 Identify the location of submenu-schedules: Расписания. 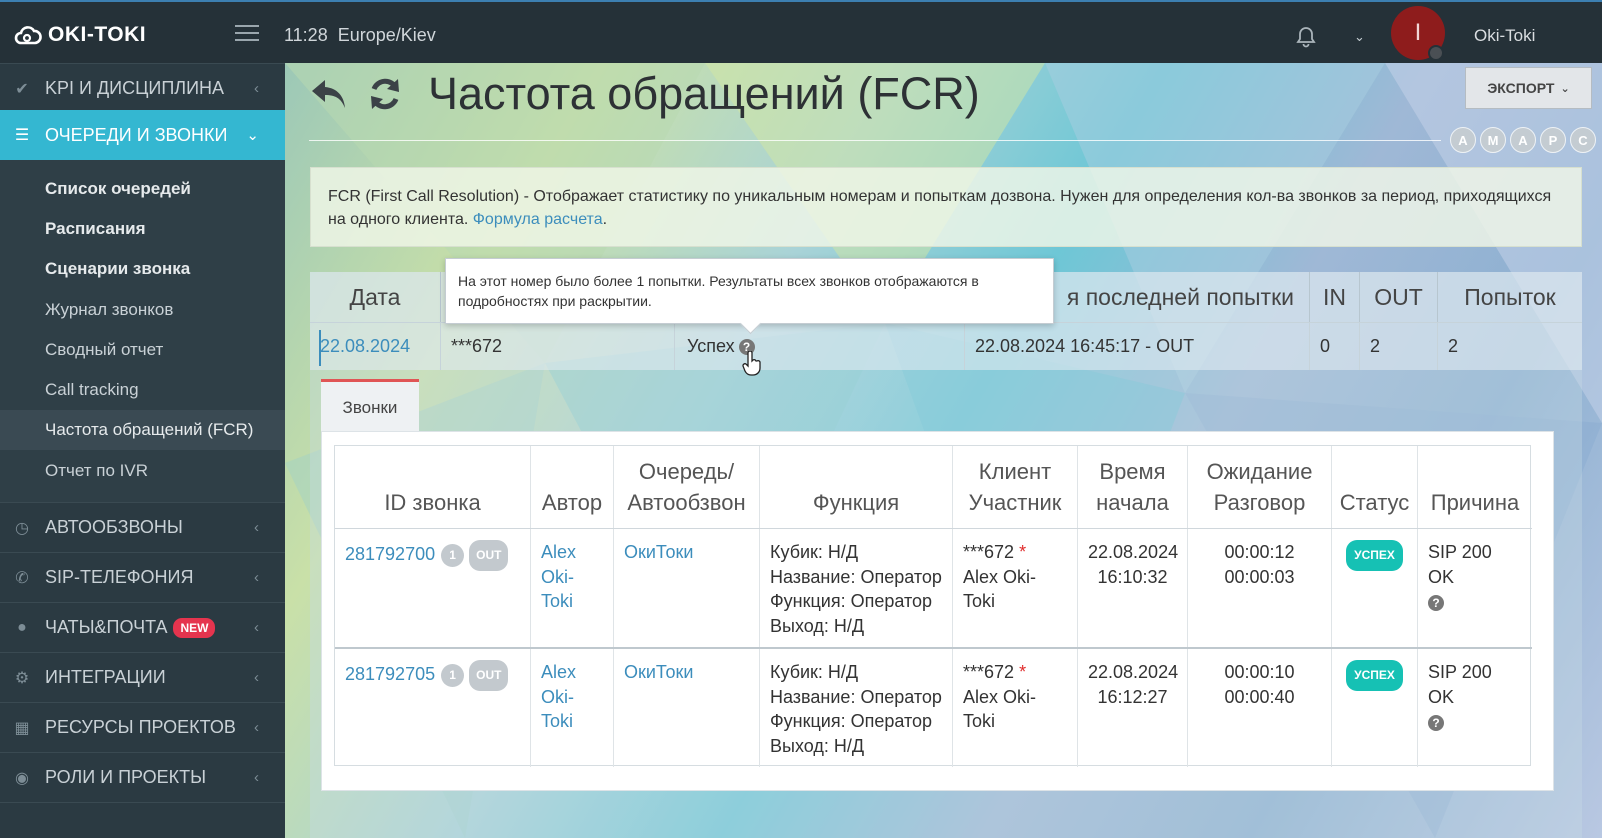
(142, 229).